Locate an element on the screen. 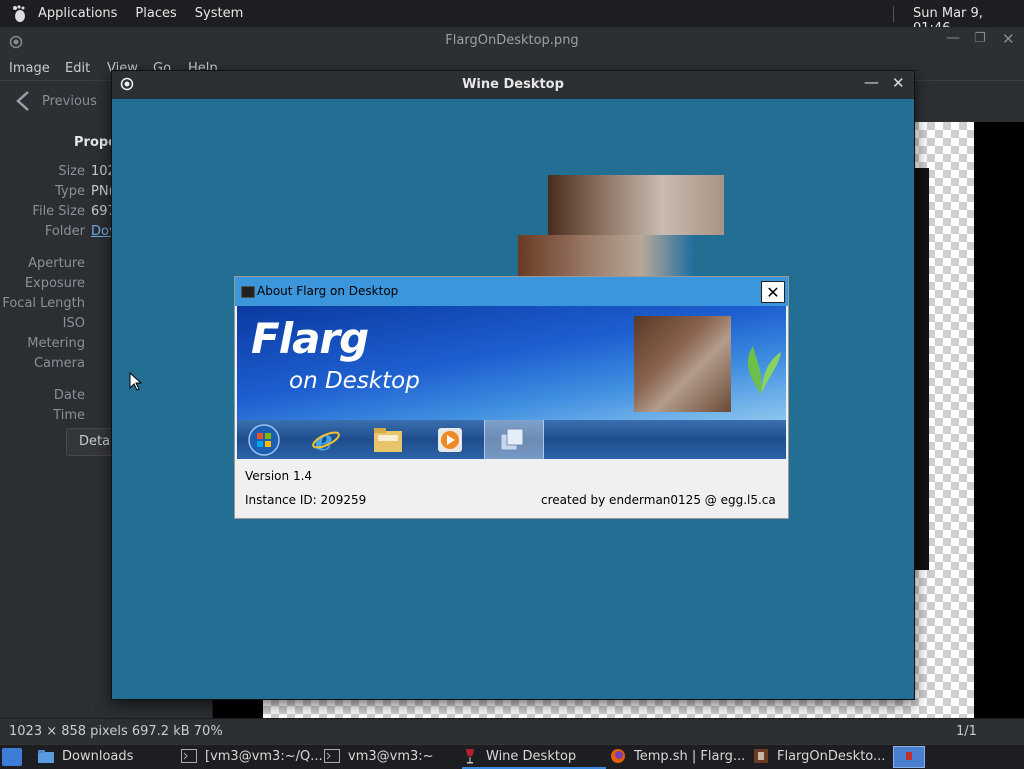  exif-camera-label: Camera is located at coordinates (59, 363).